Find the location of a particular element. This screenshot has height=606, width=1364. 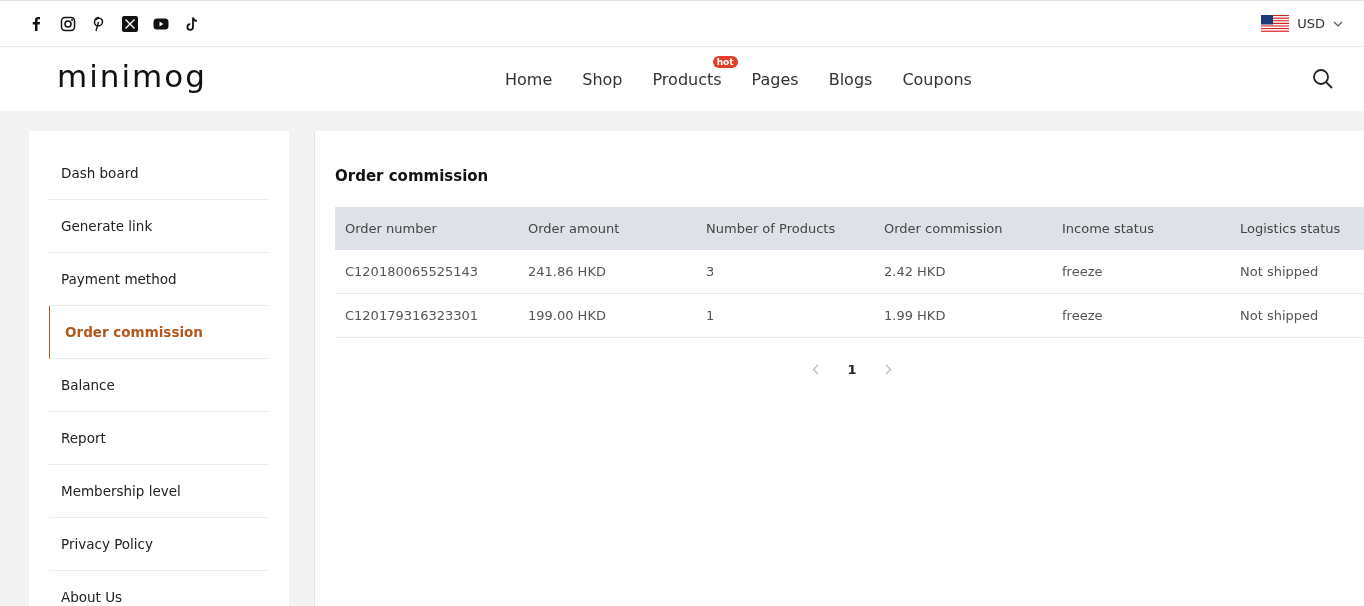

nav-link: Home is located at coordinates (529, 79).